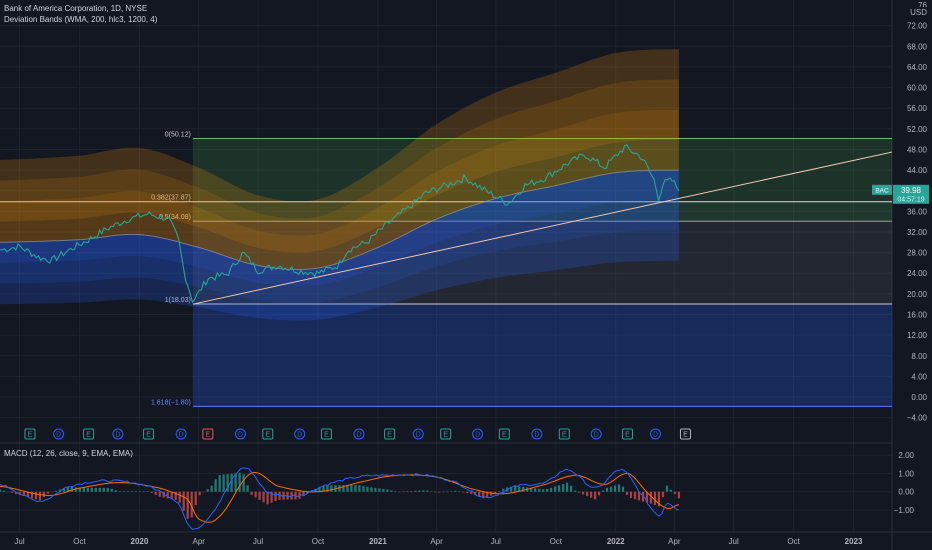 Image resolution: width=932 pixels, height=550 pixels. I want to click on price-axis-tick: 60.00, so click(917, 88).